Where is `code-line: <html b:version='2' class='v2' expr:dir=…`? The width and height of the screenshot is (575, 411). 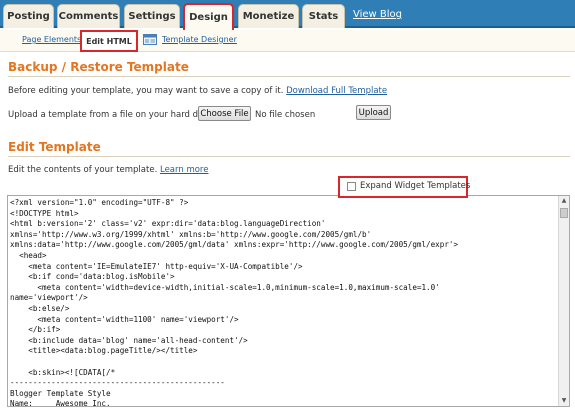 code-line: <html b:version='2' class='v2' expr:dir=… is located at coordinates (168, 224).